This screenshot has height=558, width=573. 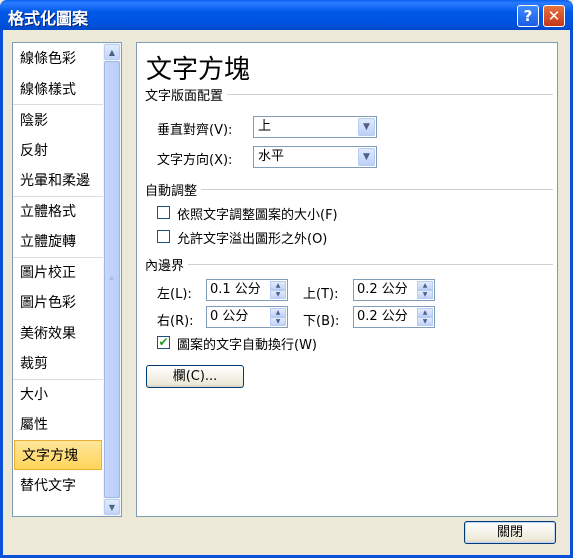 What do you see at coordinates (173, 191) in the screenshot?
I see `autofit-section-label: 自動調整` at bounding box center [173, 191].